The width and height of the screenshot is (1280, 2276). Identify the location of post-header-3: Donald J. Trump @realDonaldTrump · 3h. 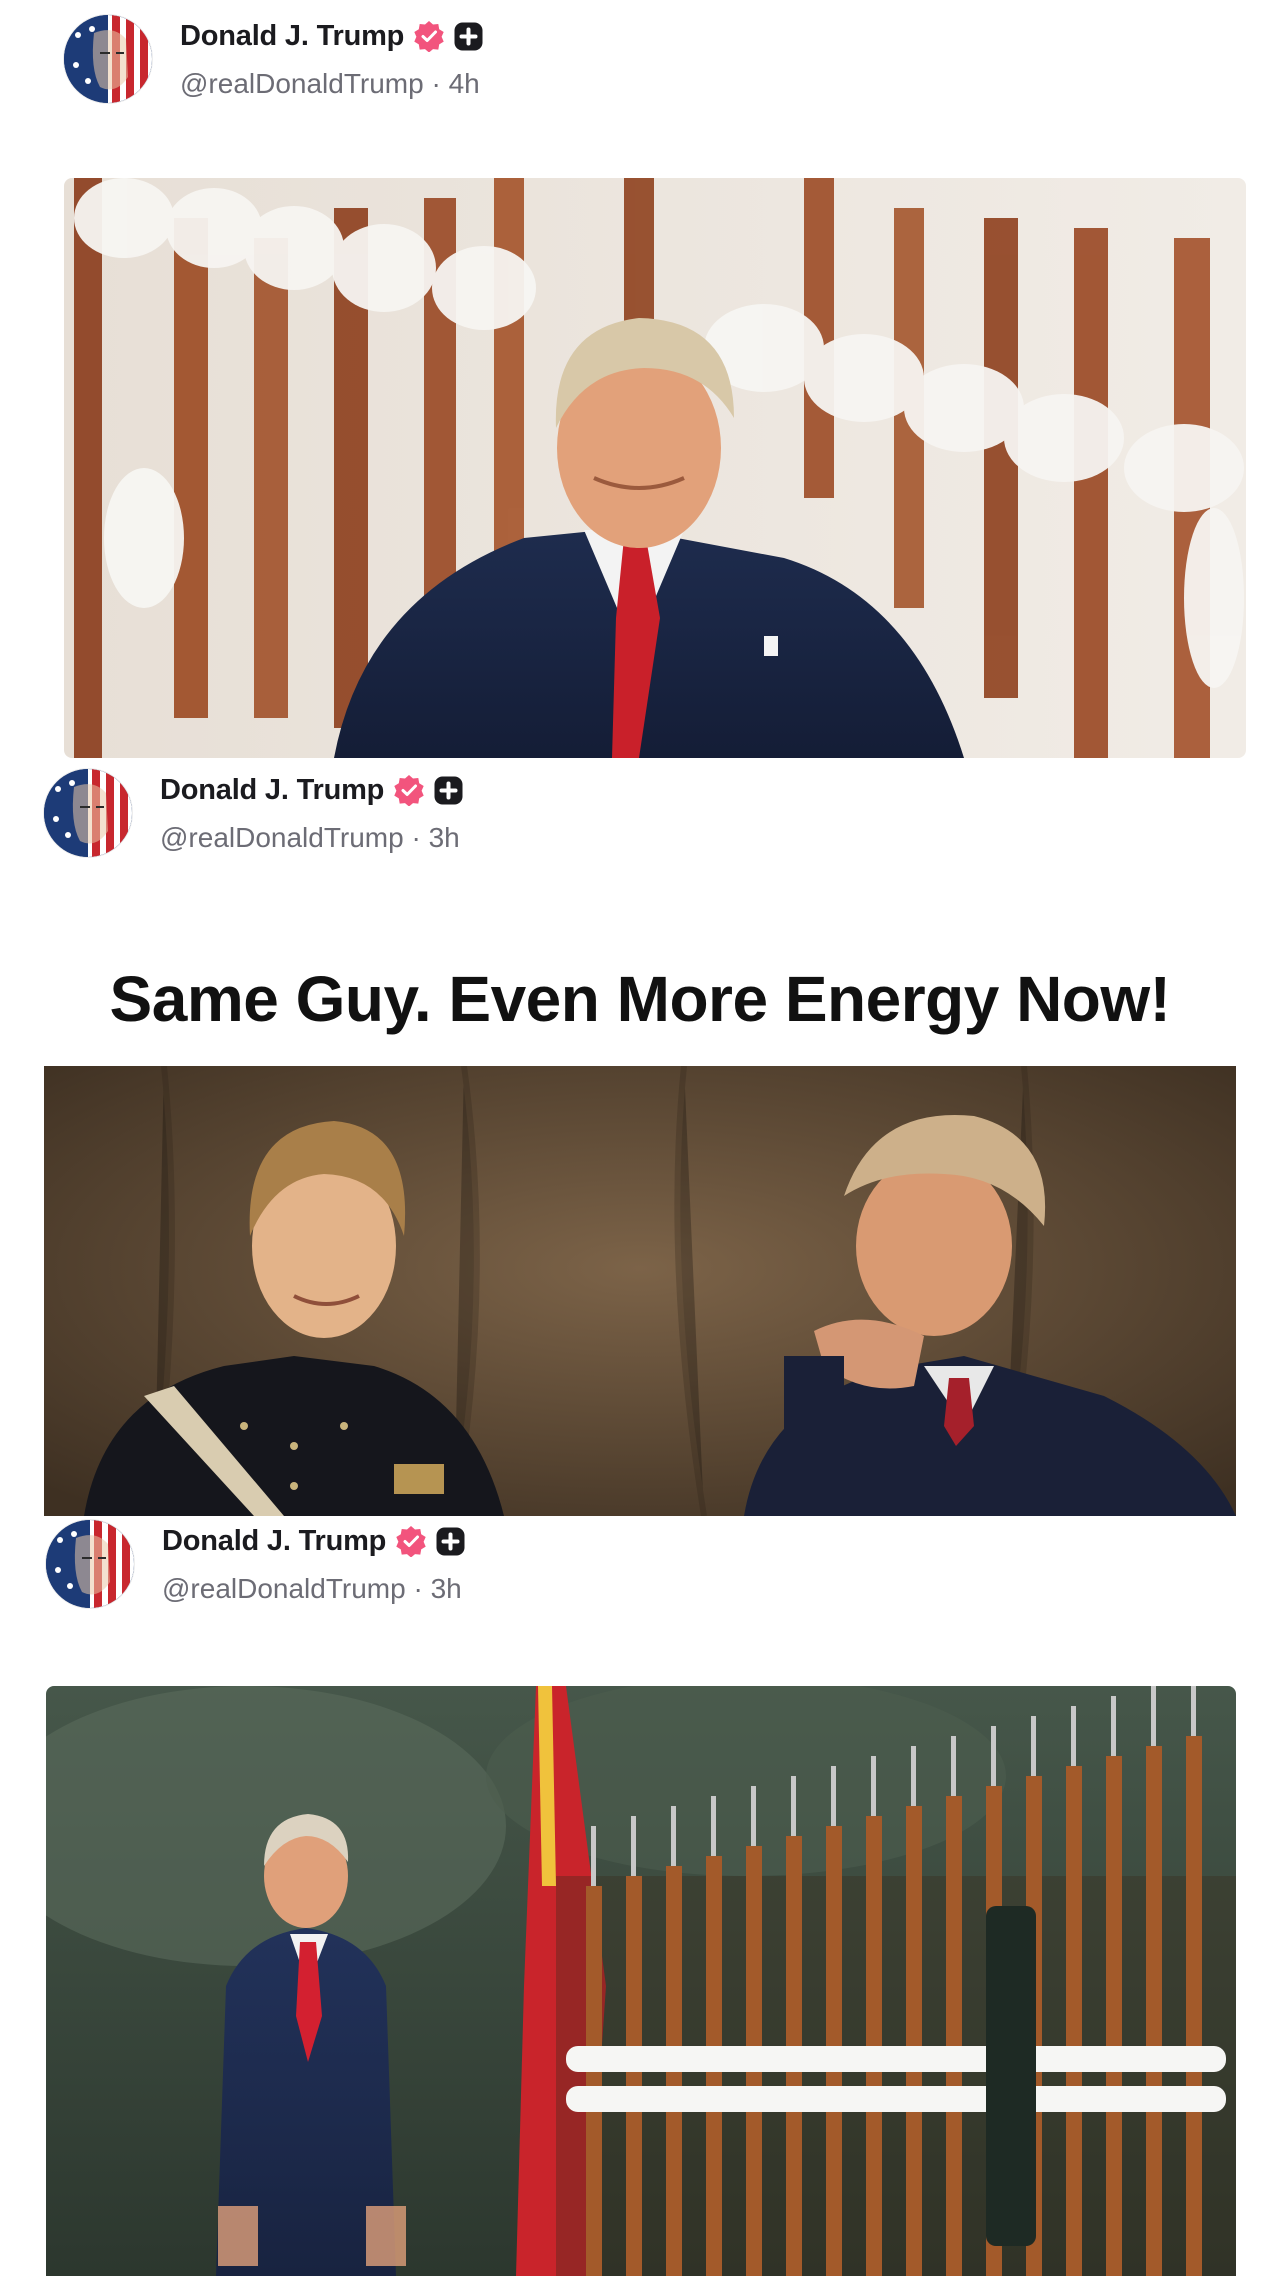
(255, 1564).